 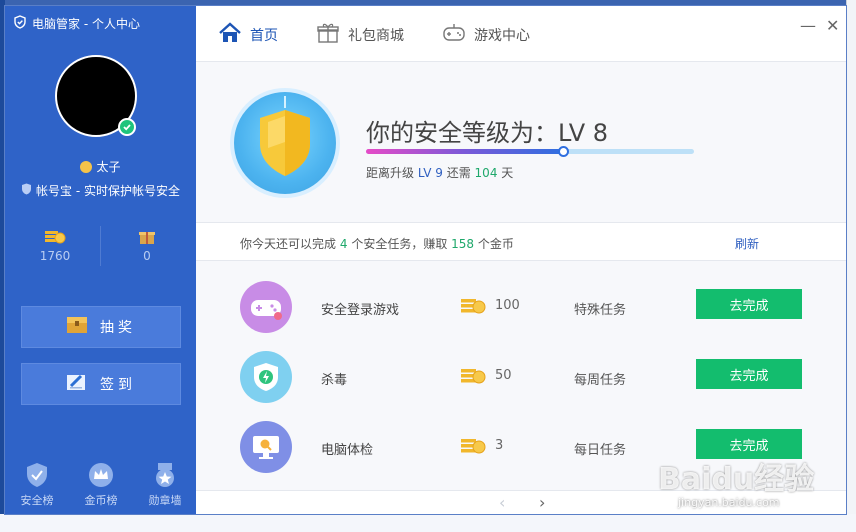 What do you see at coordinates (55, 256) in the screenshot?
I see `coins-value: 1760` at bounding box center [55, 256].